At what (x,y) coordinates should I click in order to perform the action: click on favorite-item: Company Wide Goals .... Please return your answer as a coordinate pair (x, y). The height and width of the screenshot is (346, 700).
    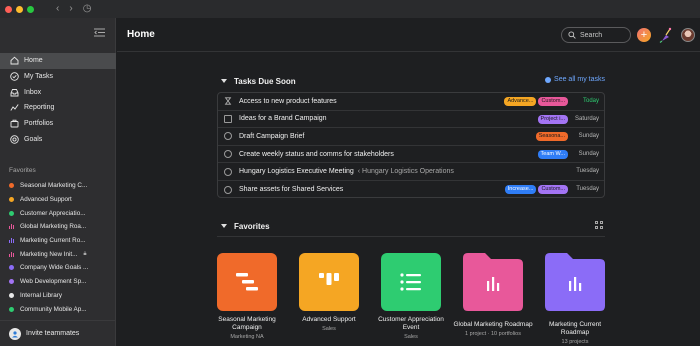
    Looking at the image, I should click on (58, 268).